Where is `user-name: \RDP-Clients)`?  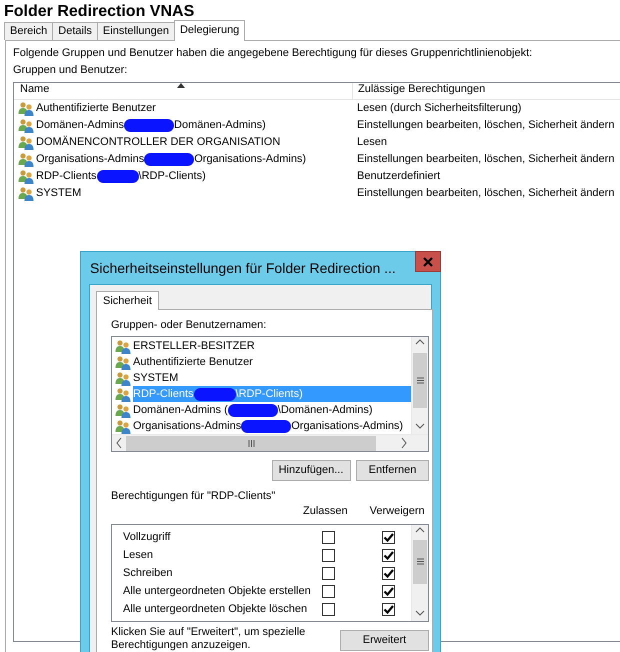
user-name: \RDP-Clients) is located at coordinates (172, 177).